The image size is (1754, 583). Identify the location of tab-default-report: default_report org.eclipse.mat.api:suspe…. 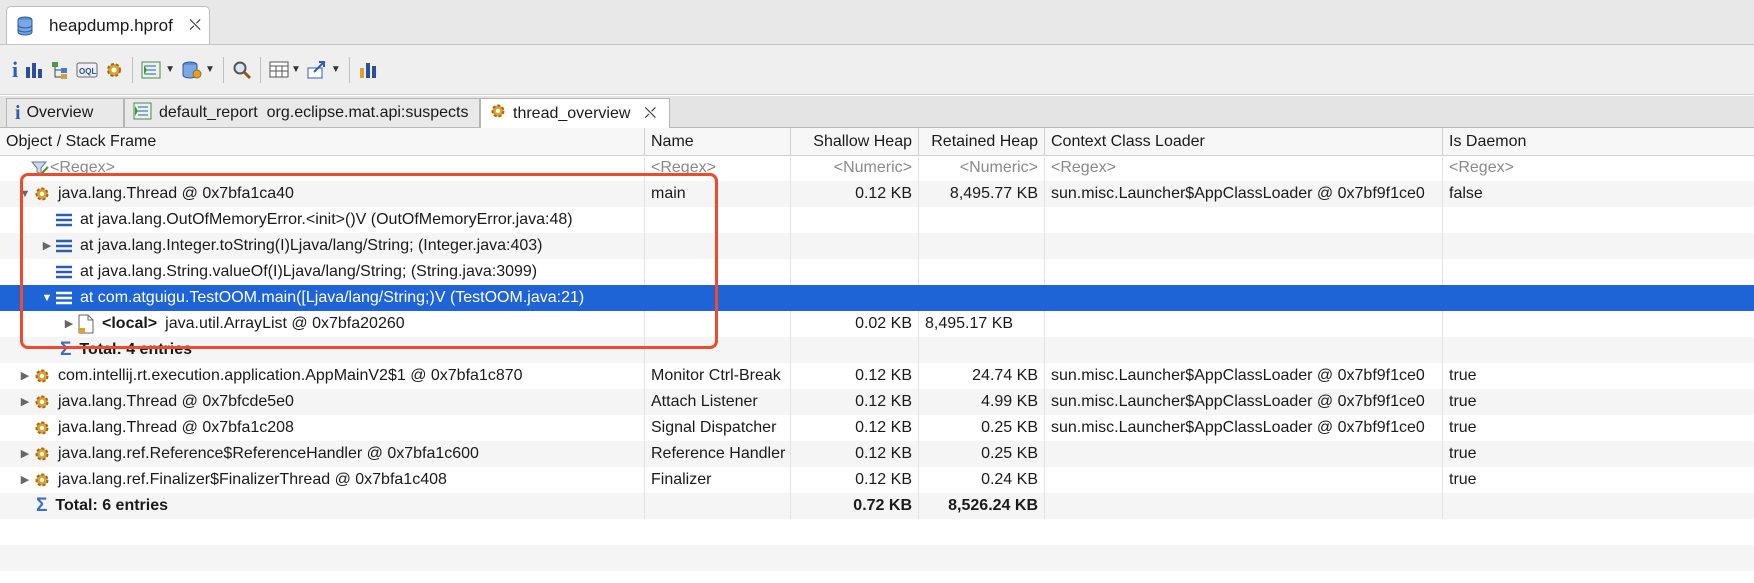
(302, 112).